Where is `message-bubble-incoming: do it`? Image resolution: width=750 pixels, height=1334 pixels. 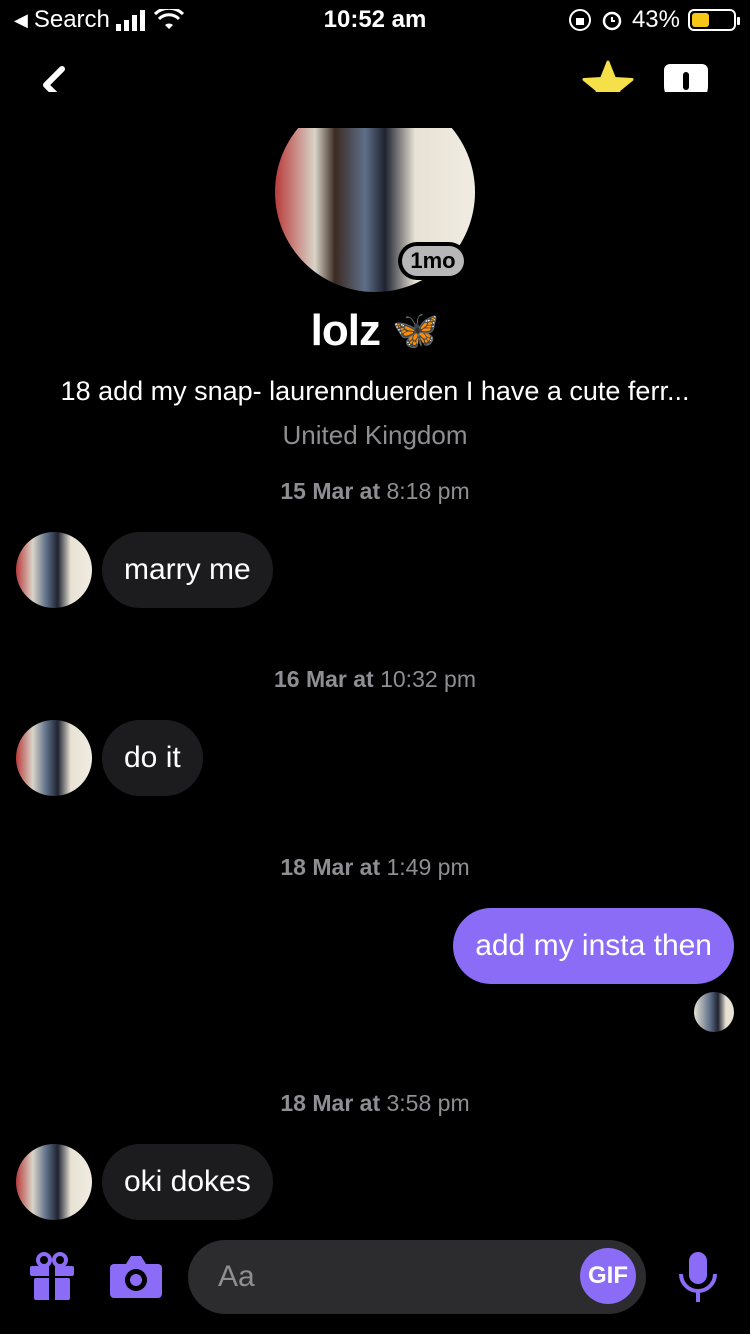 message-bubble-incoming: do it is located at coordinates (152, 758).